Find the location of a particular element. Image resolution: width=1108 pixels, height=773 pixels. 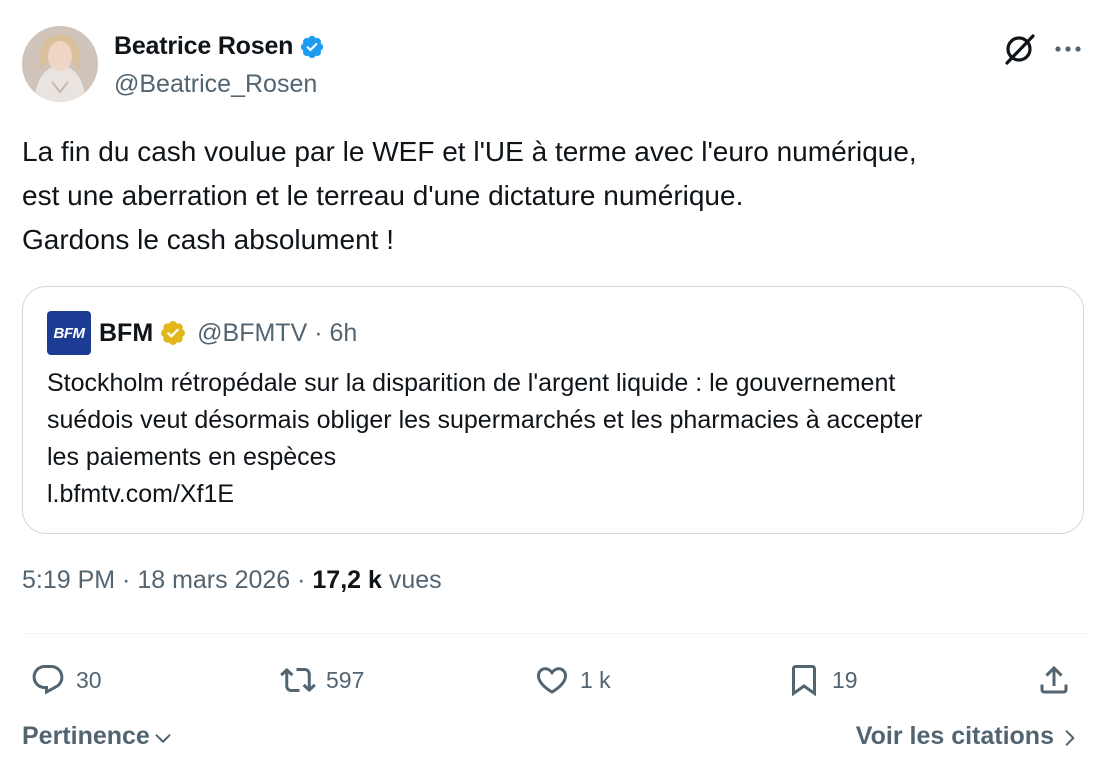

share-button is located at coordinates (1054, 680).